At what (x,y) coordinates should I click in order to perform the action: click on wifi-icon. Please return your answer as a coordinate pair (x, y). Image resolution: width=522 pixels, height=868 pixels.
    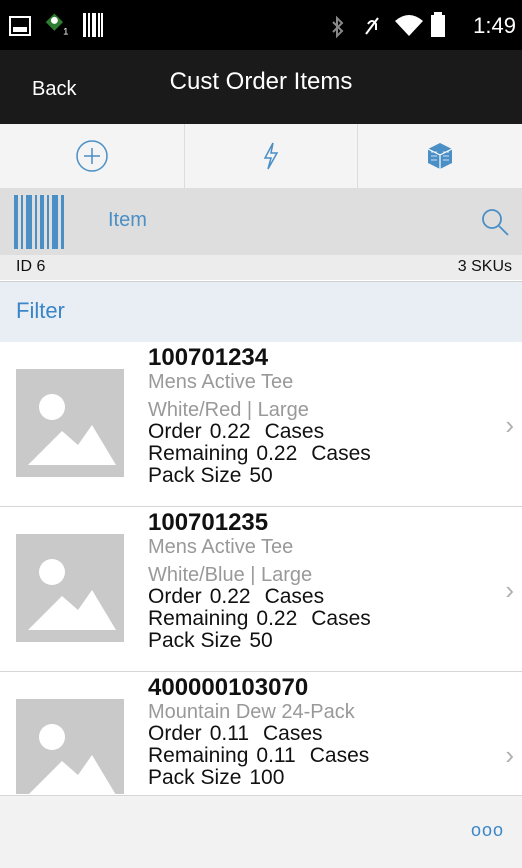
    Looking at the image, I should click on (409, 25).